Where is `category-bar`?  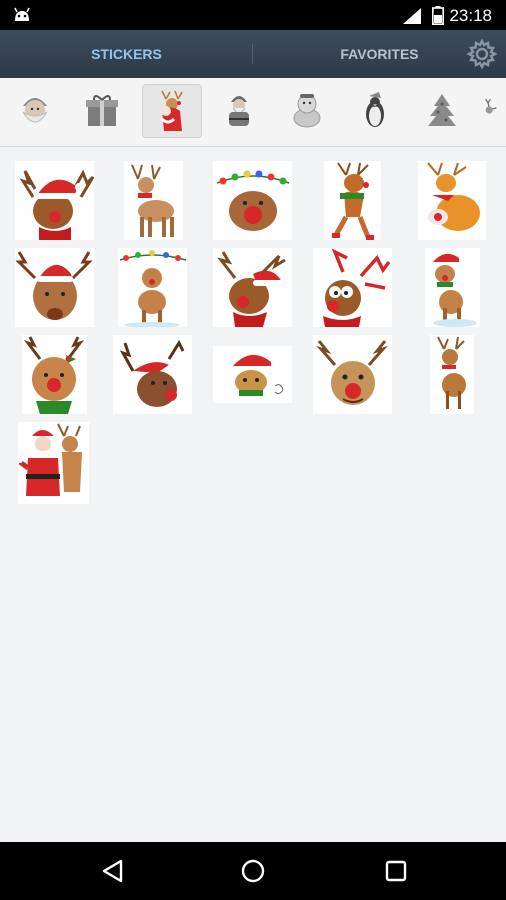 category-bar is located at coordinates (253, 112).